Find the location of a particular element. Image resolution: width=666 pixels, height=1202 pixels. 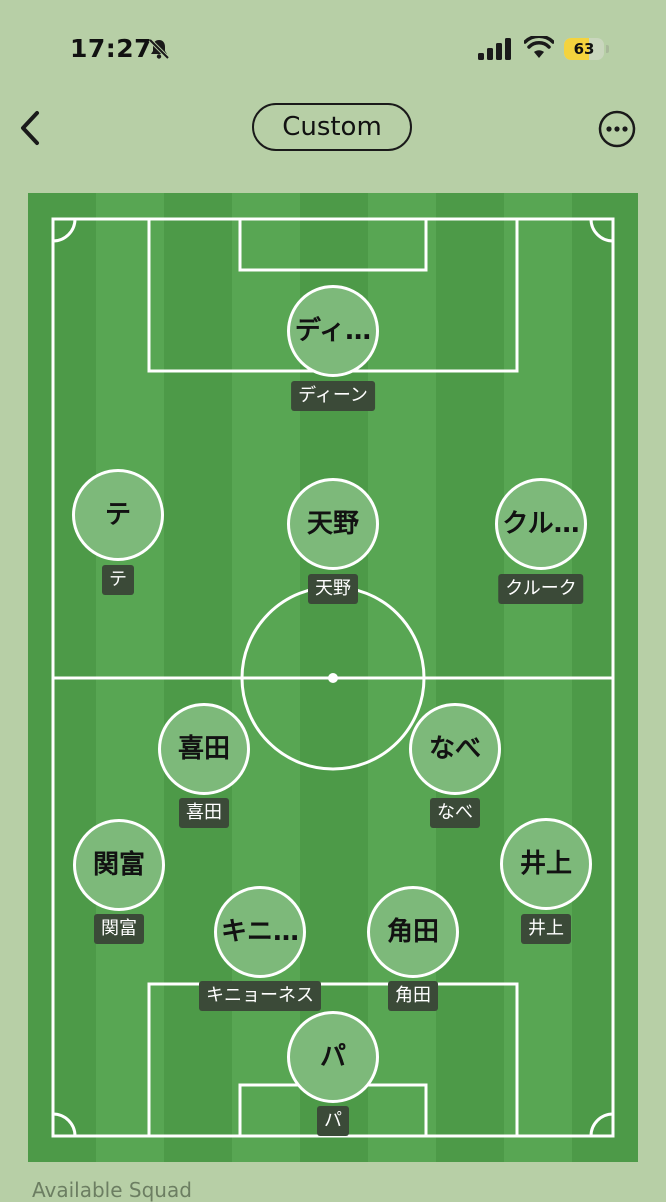

player-name-tag: キニョーネス is located at coordinates (260, 996).